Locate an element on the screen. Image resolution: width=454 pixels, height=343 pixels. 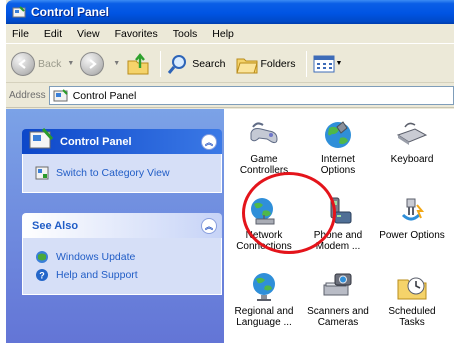
address-value: Control Panel is located at coordinates (104, 95).